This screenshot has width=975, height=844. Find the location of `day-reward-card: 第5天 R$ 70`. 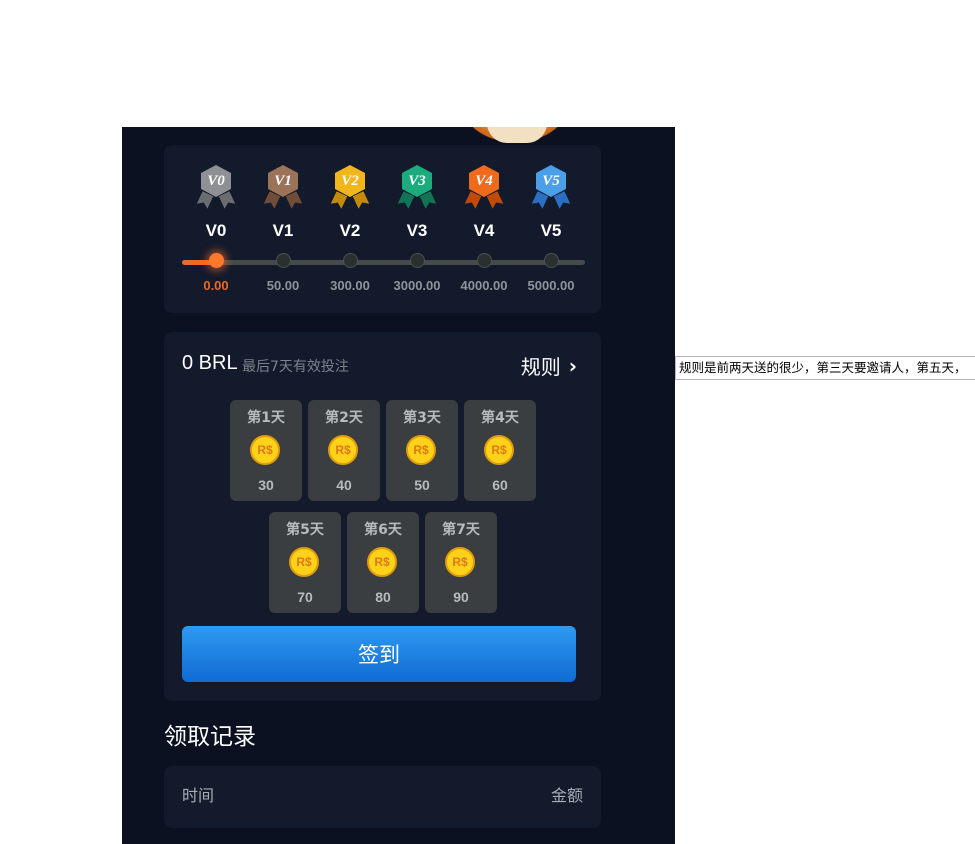

day-reward-card: 第5天 R$ 70 is located at coordinates (305, 562).